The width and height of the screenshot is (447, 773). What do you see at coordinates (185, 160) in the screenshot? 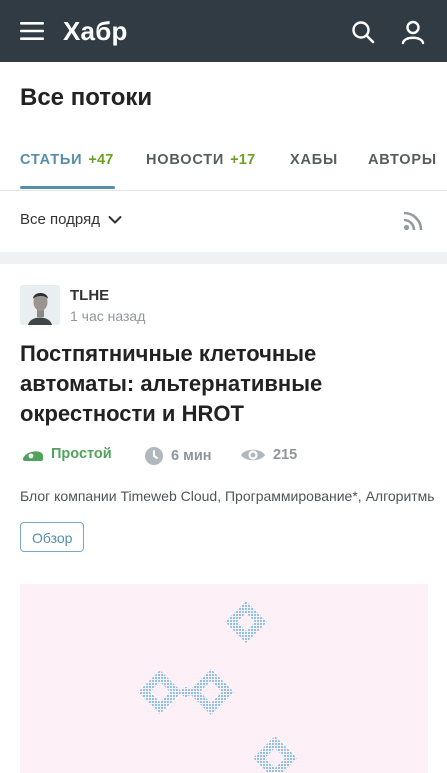
I see `tab-label: НОВОСТИ` at bounding box center [185, 160].